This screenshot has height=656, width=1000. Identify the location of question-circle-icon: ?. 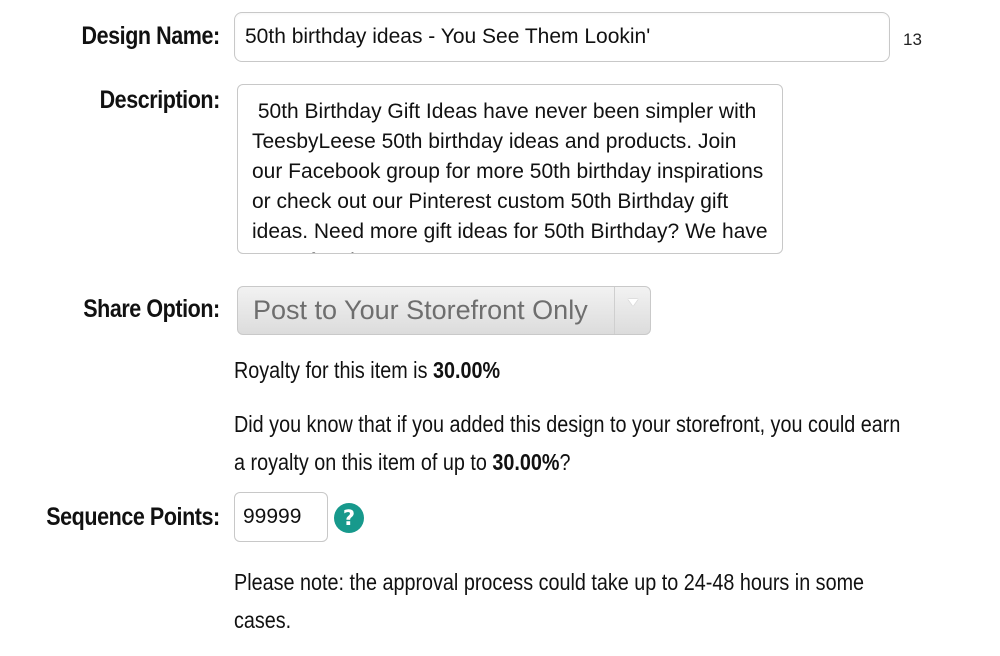
(349, 518).